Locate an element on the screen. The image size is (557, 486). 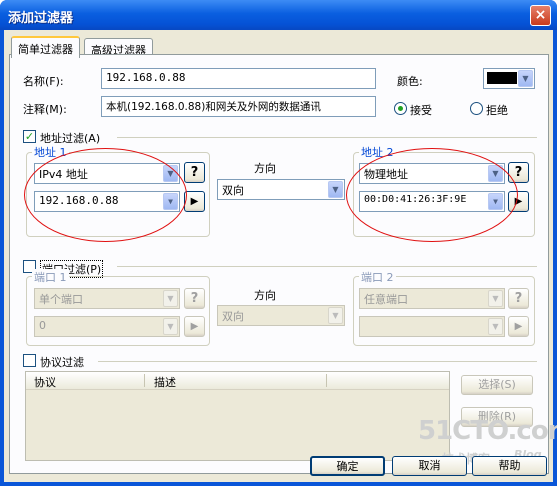
address-2-value-select: 00:D0:41:26:3F:9E ▼ is located at coordinates (432, 201).